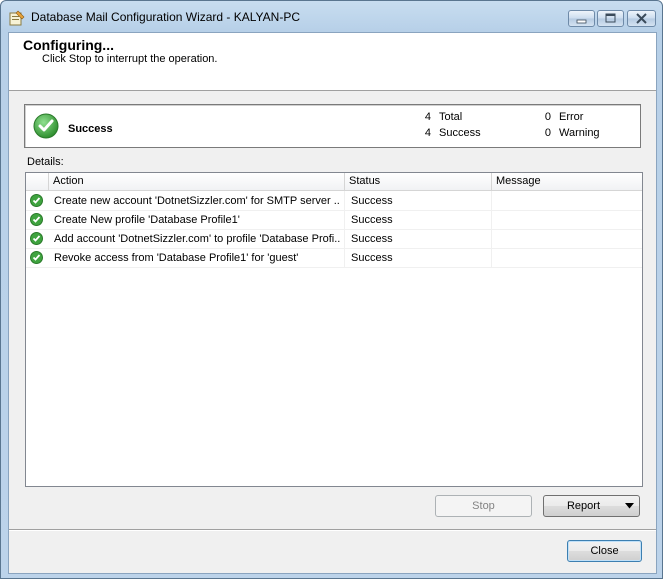 The image size is (663, 579). Describe the element at coordinates (483, 506) in the screenshot. I see `stop-button: Stop` at that location.